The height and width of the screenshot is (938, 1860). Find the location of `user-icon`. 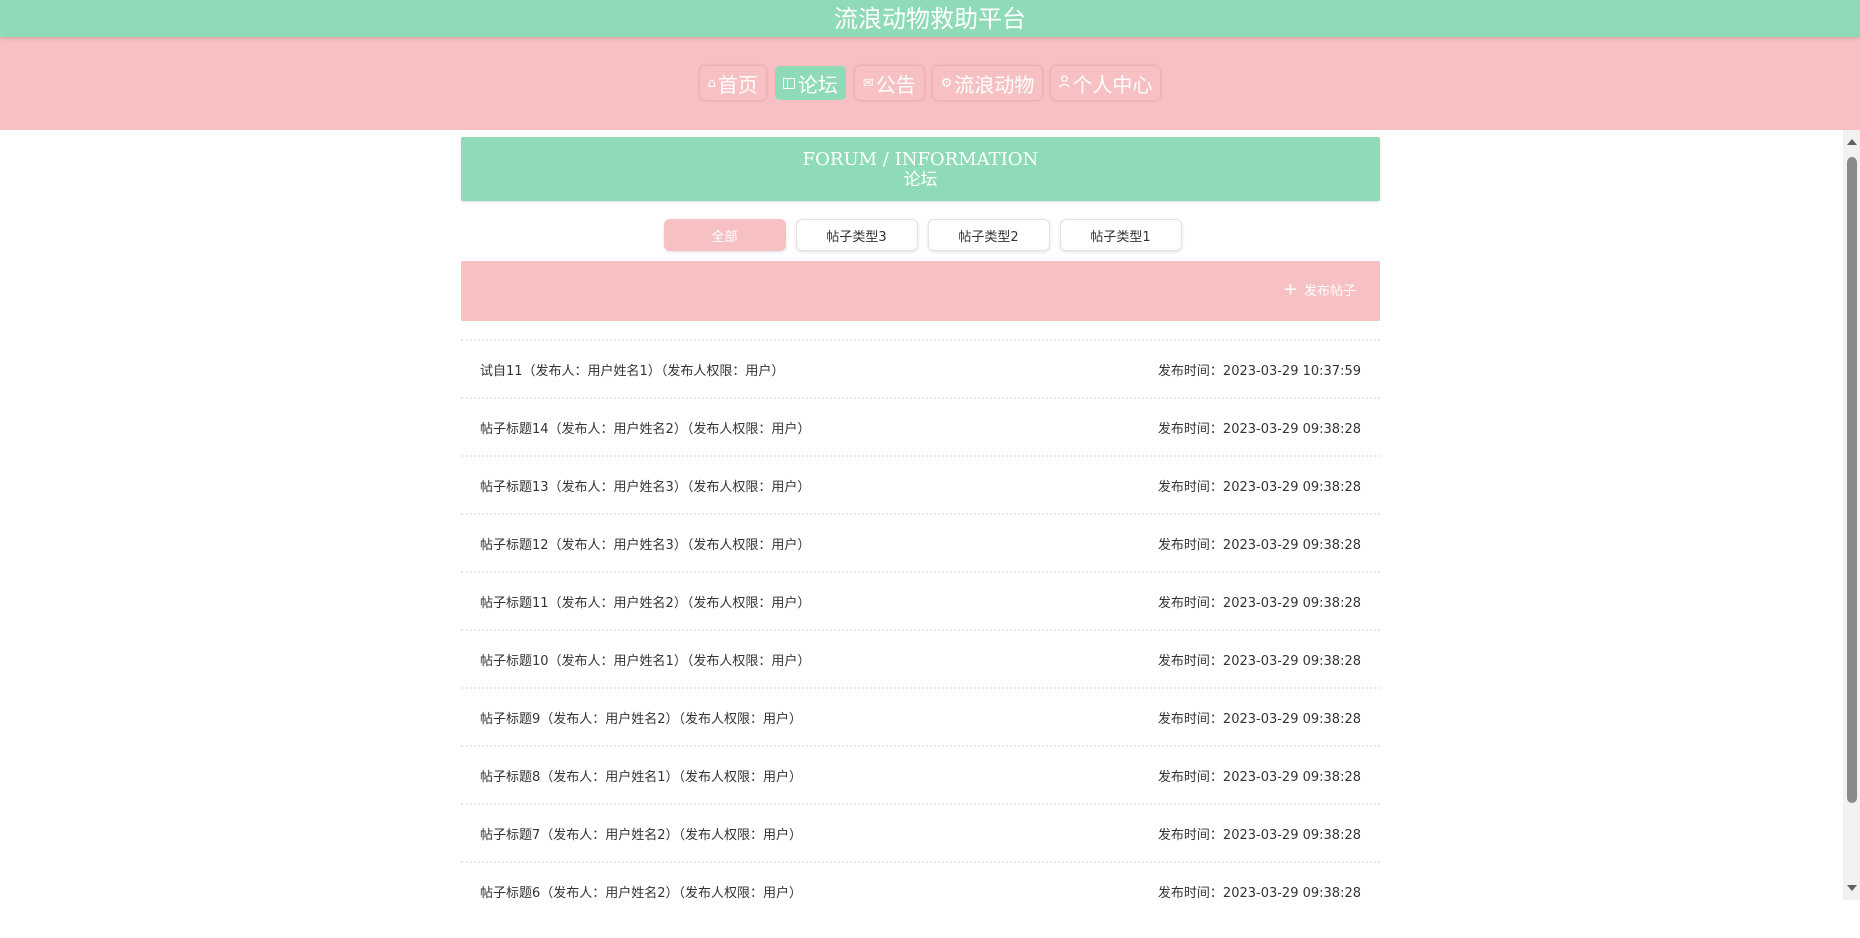

user-icon is located at coordinates (1065, 83).